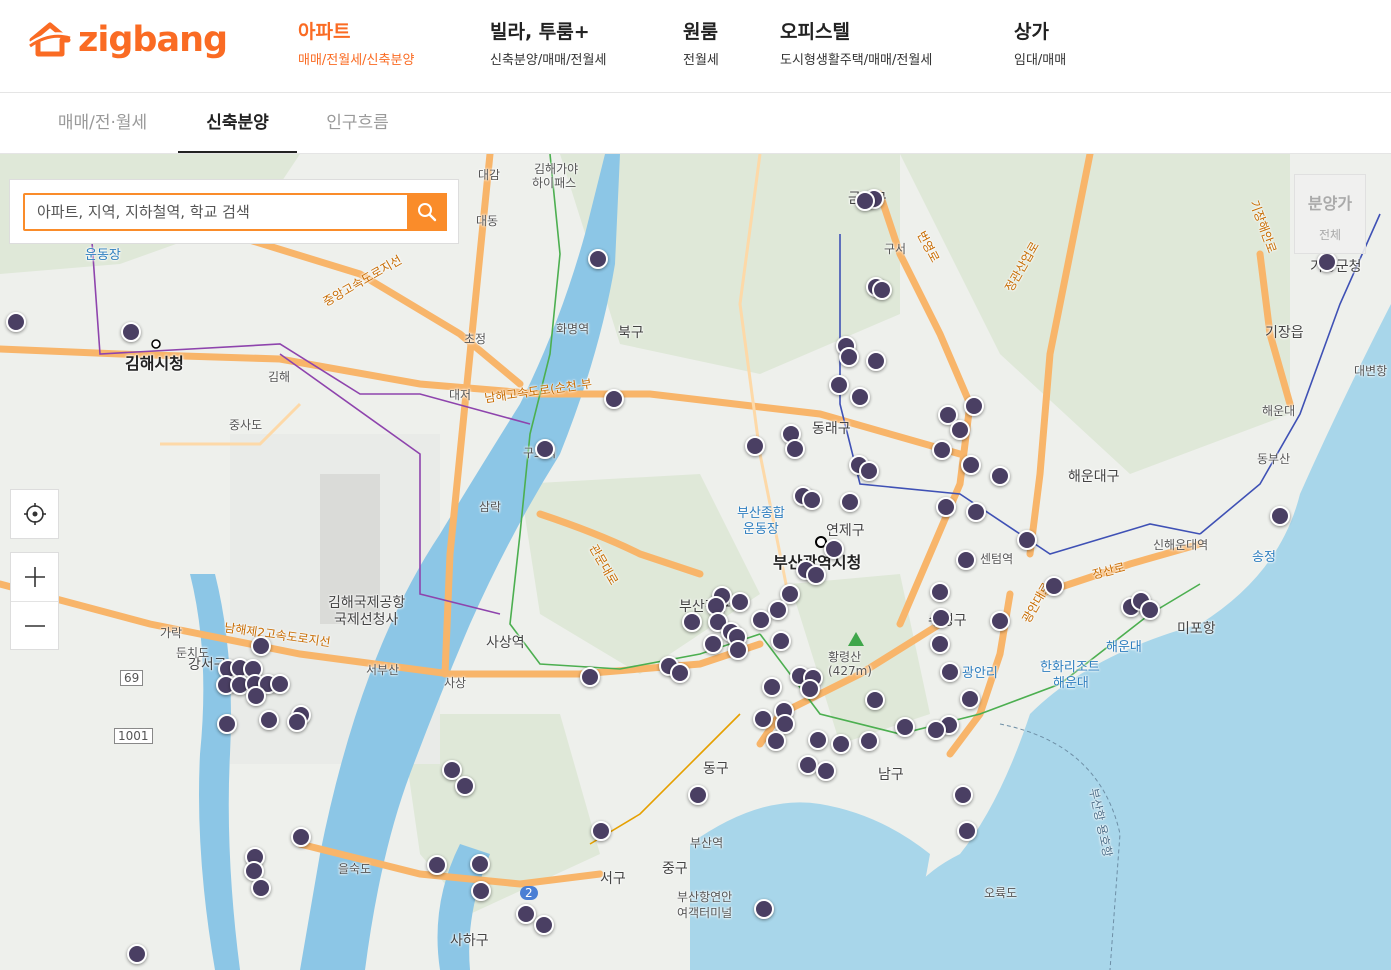  I want to click on tab-presale: 신축분양, so click(237, 123).